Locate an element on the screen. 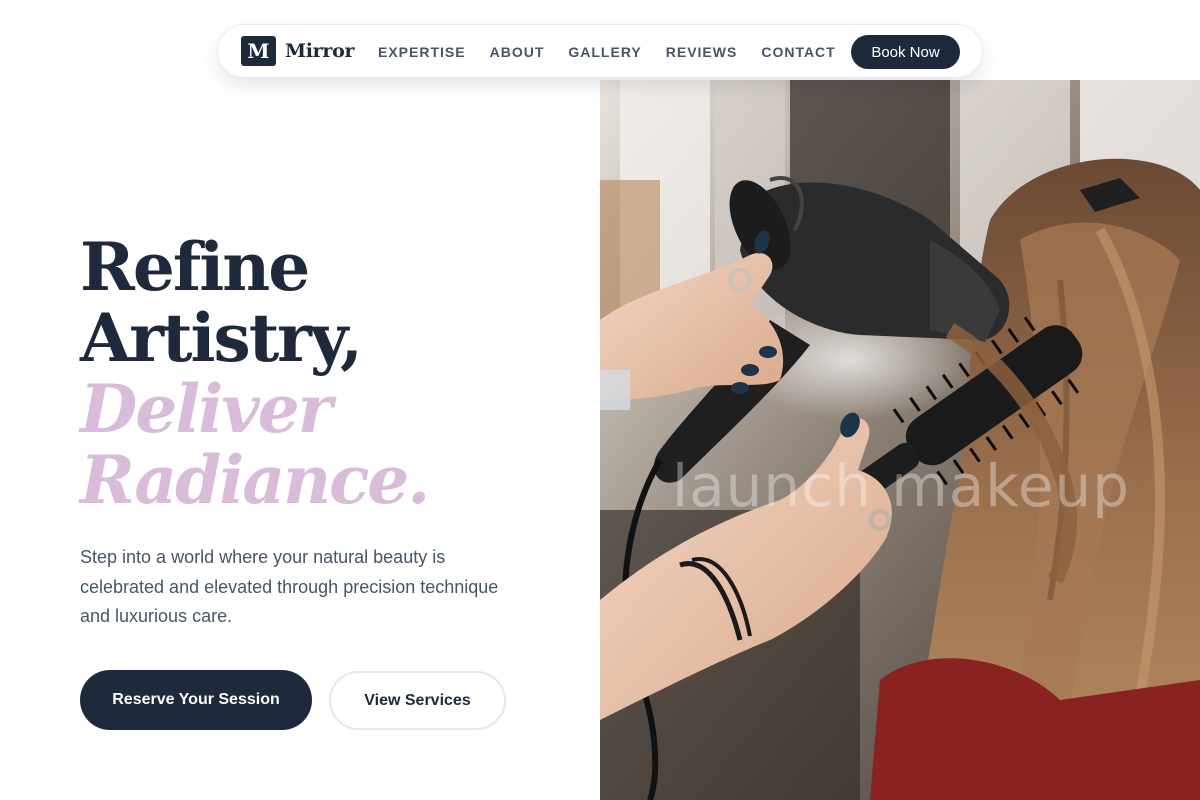  reserve-session-button: Reserve Your Session is located at coordinates (196, 700).